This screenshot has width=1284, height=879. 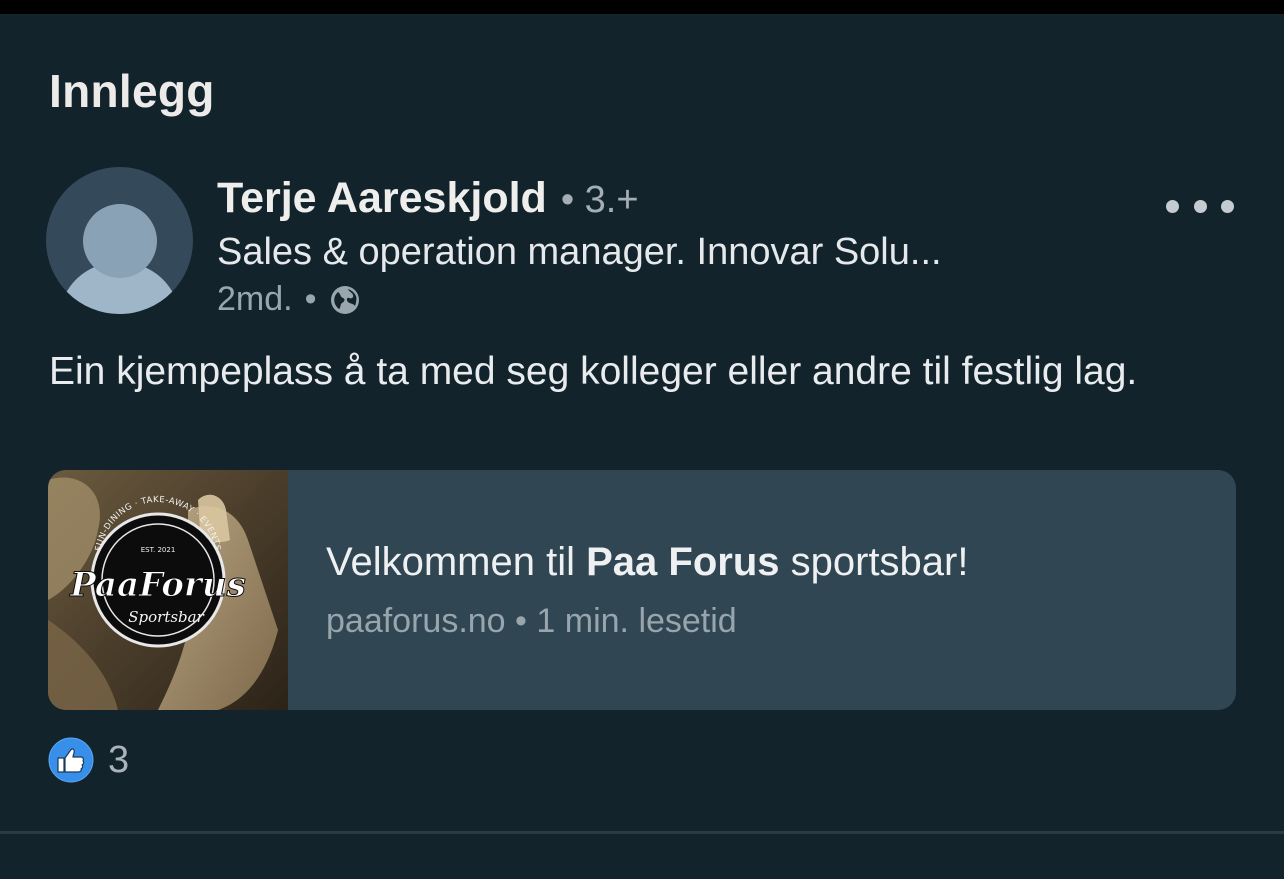 I want to click on logo-main-text: PaaForus, so click(x=157, y=585).